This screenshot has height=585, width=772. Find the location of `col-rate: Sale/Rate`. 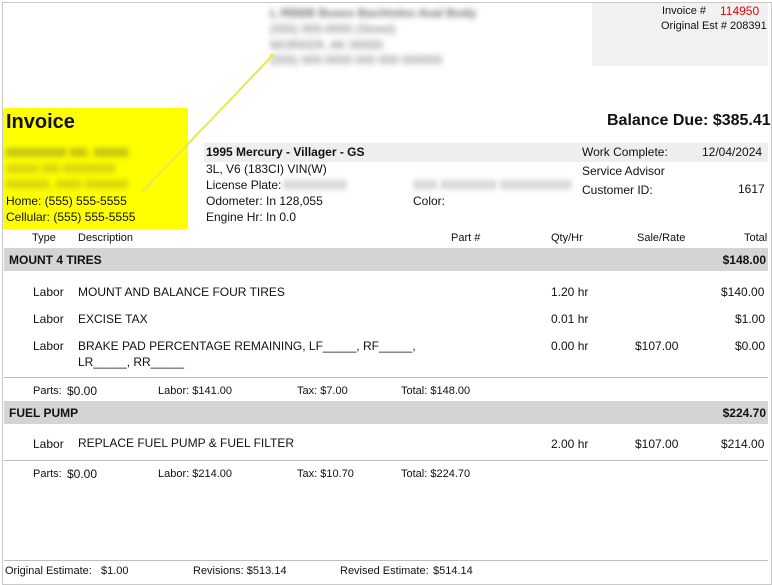

col-rate: Sale/Rate is located at coordinates (661, 238).